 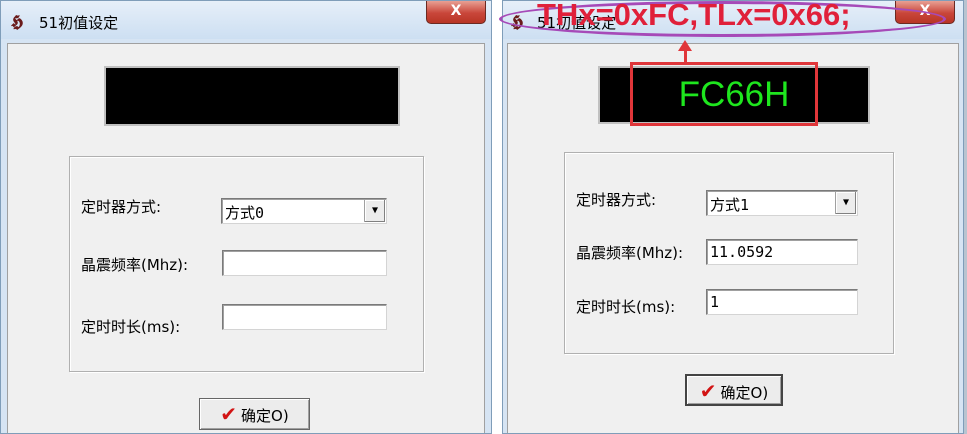 I want to click on right-ok-label: 确定O), so click(x=744, y=393).